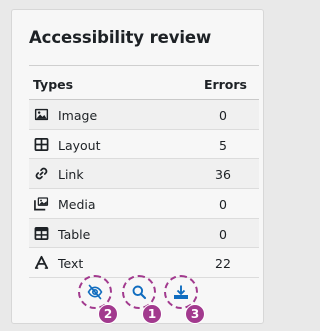 Image resolution: width=320 pixels, height=331 pixels. Describe the element at coordinates (120, 37) in the screenshot. I see `panel-title: Accessibility review` at that location.